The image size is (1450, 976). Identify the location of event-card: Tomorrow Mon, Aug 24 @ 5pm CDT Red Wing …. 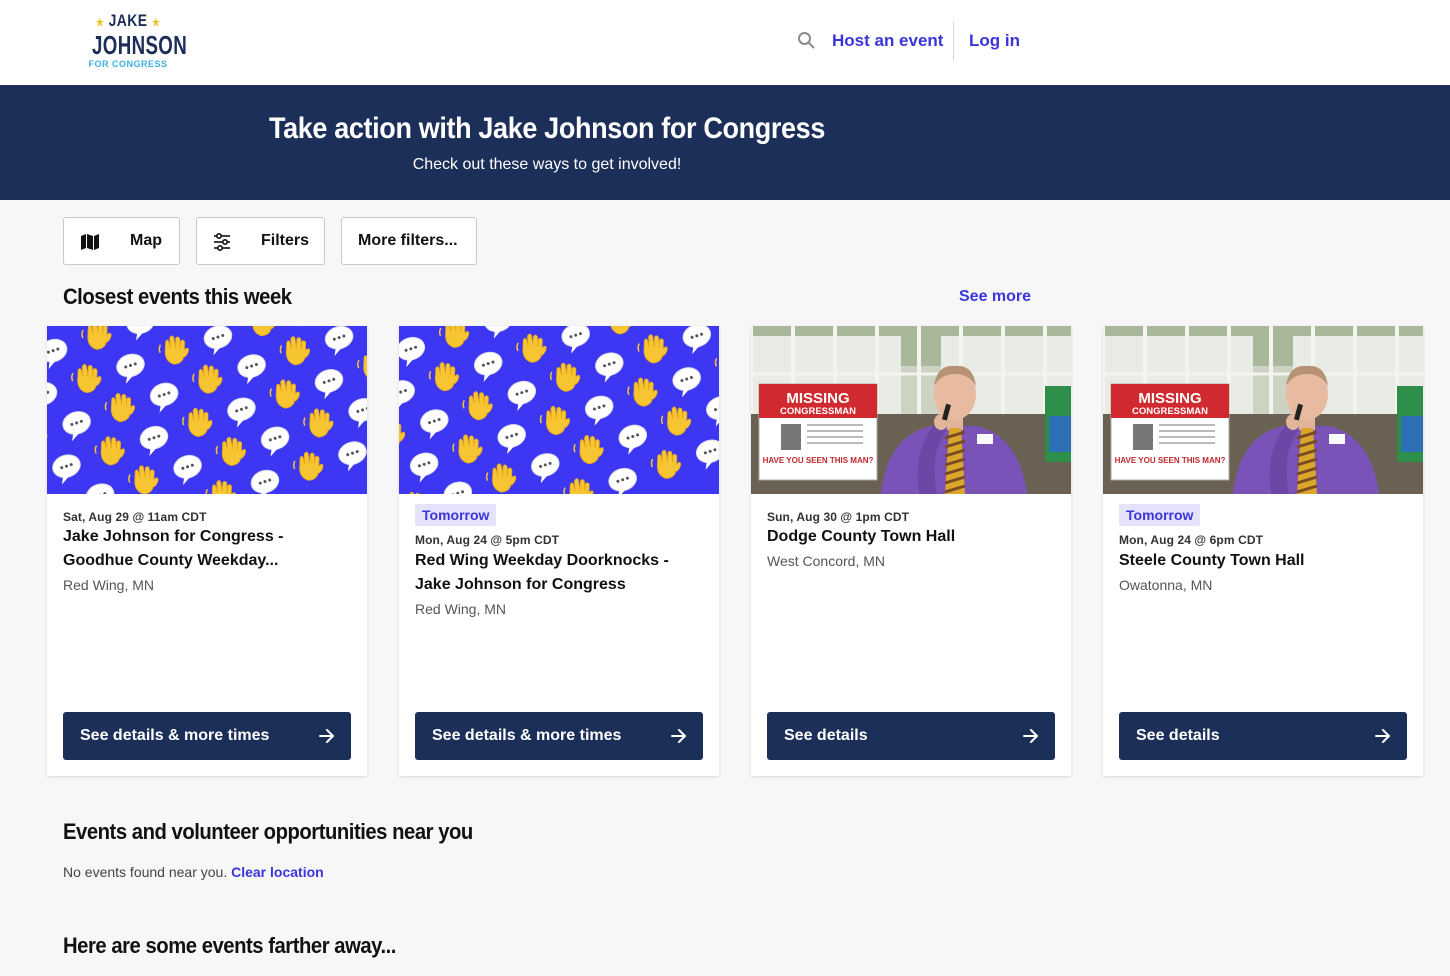
(559, 551).